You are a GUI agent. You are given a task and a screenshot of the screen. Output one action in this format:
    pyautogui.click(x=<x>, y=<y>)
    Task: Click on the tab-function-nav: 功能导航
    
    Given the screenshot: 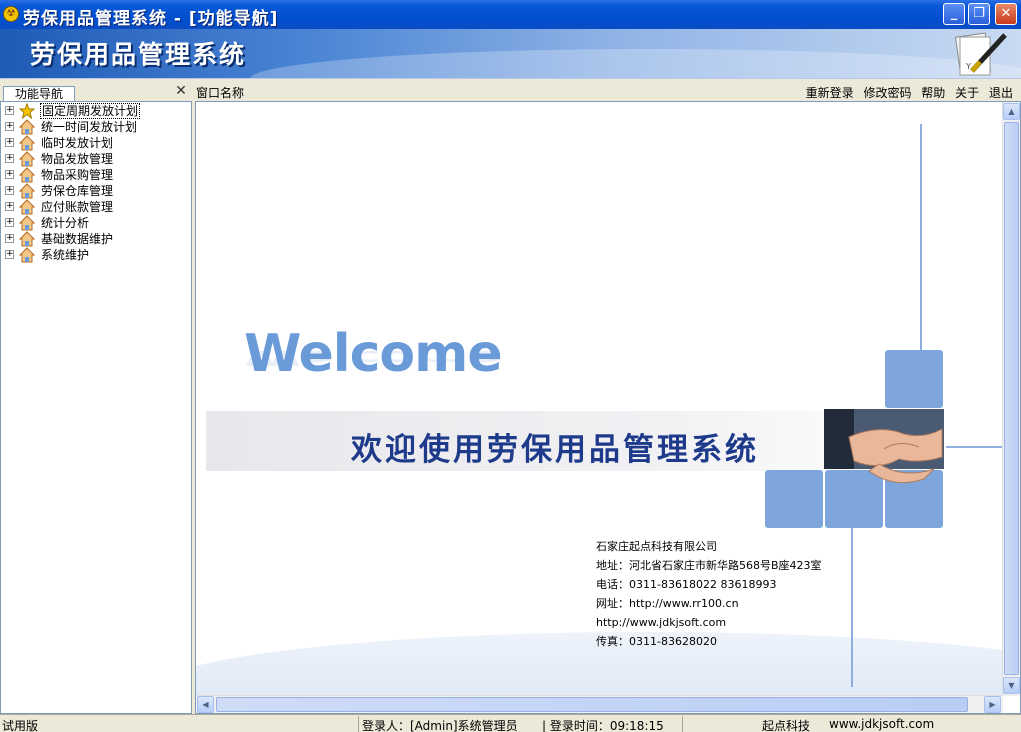 What is the action you would take?
    pyautogui.click(x=39, y=94)
    